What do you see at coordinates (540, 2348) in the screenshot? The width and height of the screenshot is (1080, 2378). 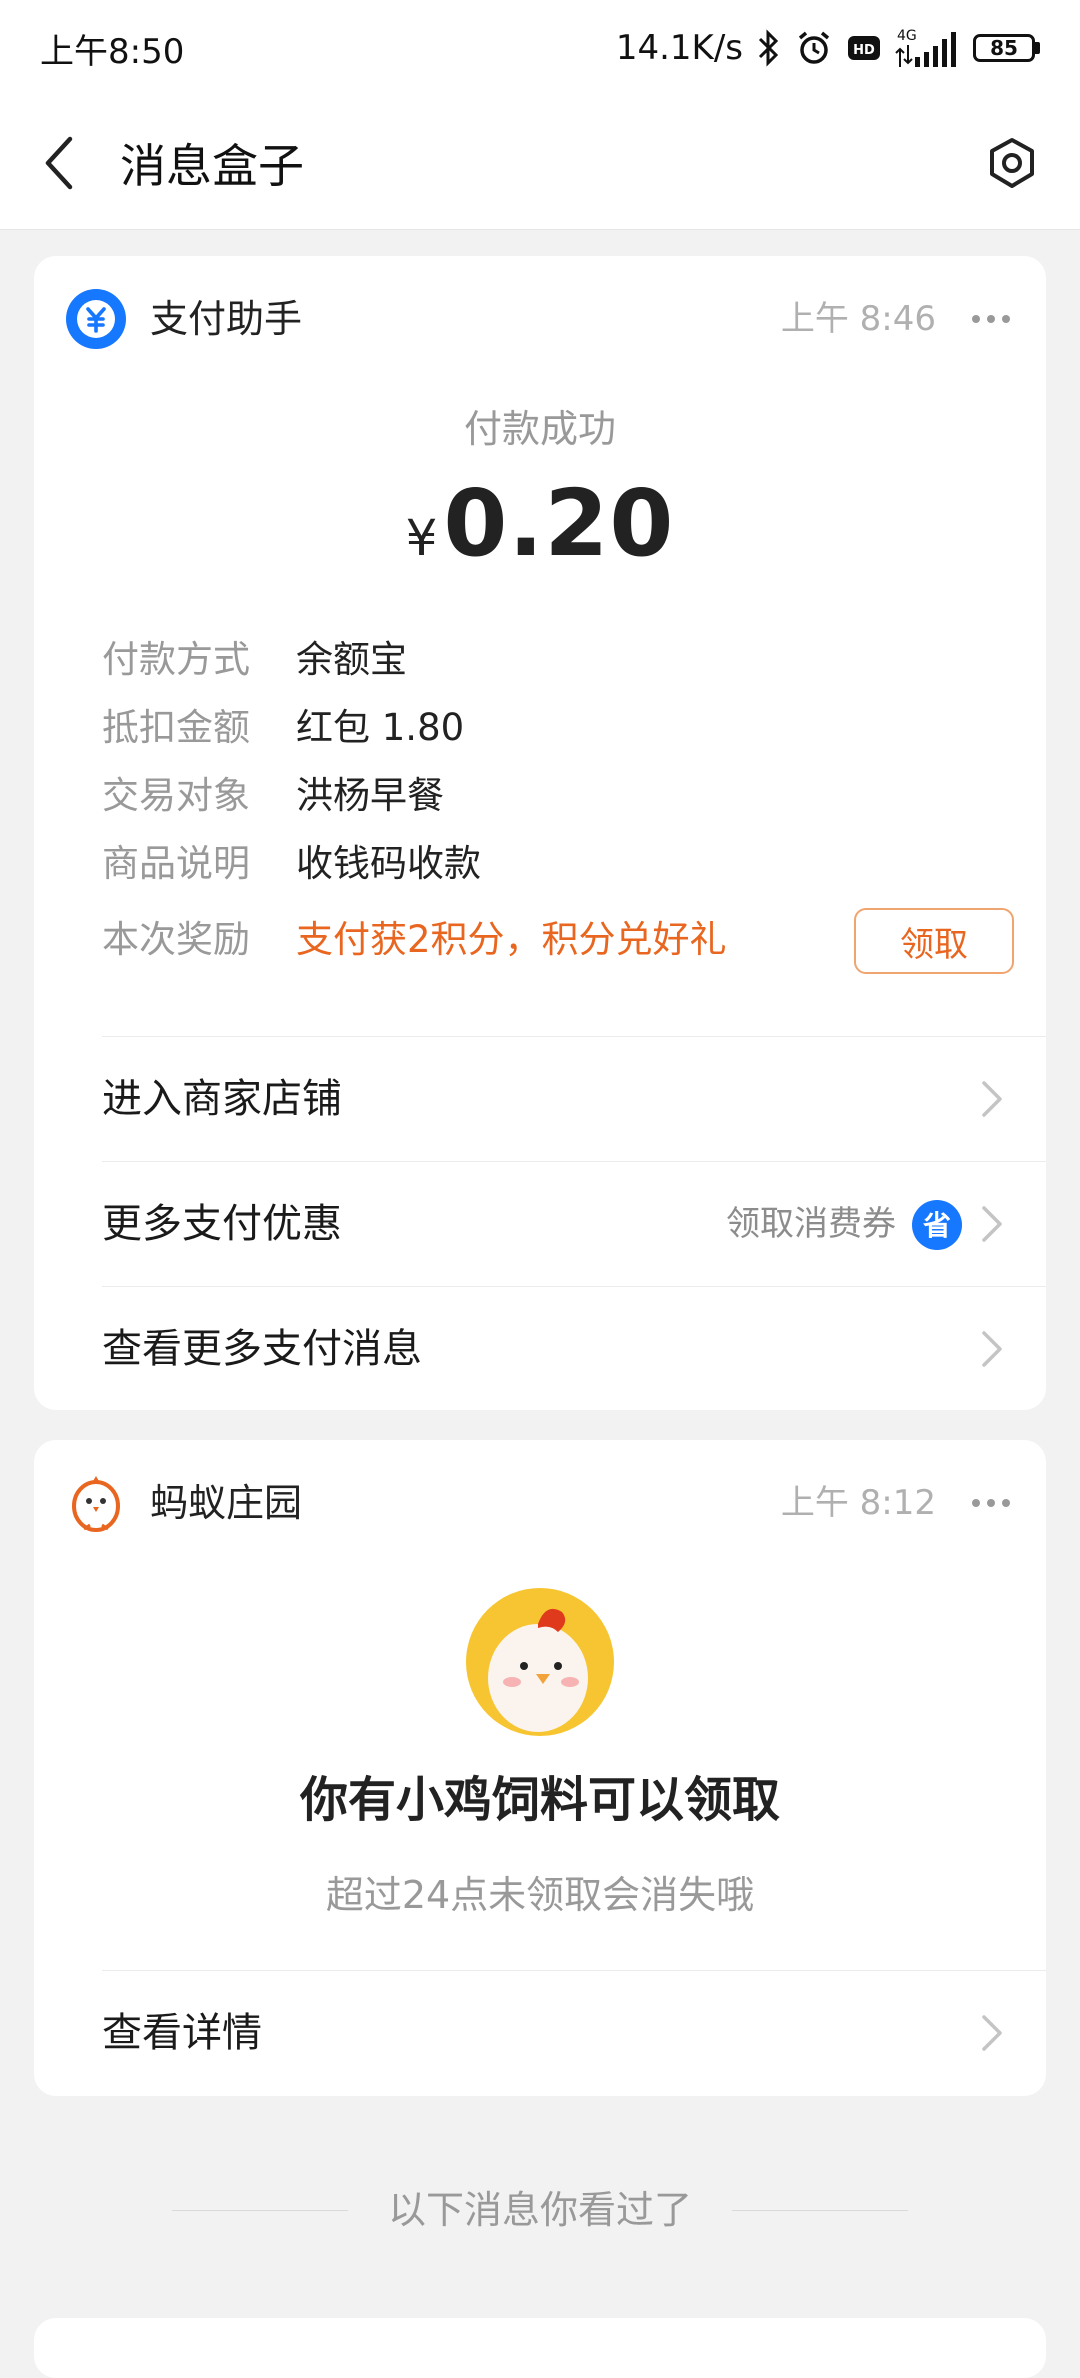 I see `next-message-card` at bounding box center [540, 2348].